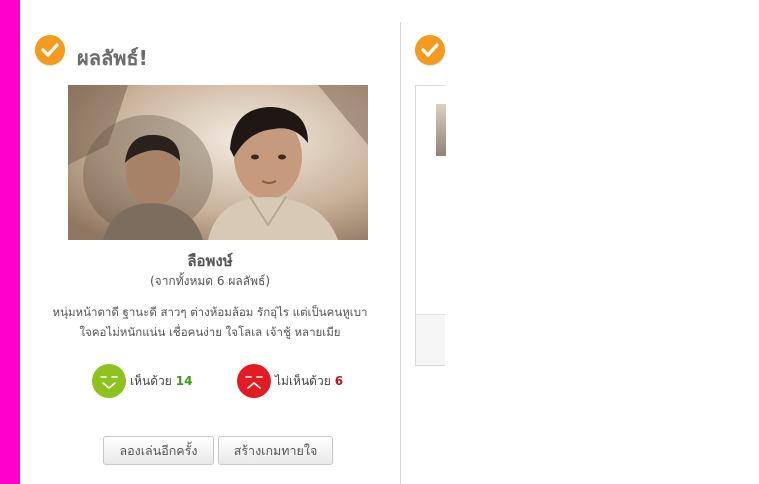  I want to click on agree-vote: เห็นด้วย 14, so click(142, 381).